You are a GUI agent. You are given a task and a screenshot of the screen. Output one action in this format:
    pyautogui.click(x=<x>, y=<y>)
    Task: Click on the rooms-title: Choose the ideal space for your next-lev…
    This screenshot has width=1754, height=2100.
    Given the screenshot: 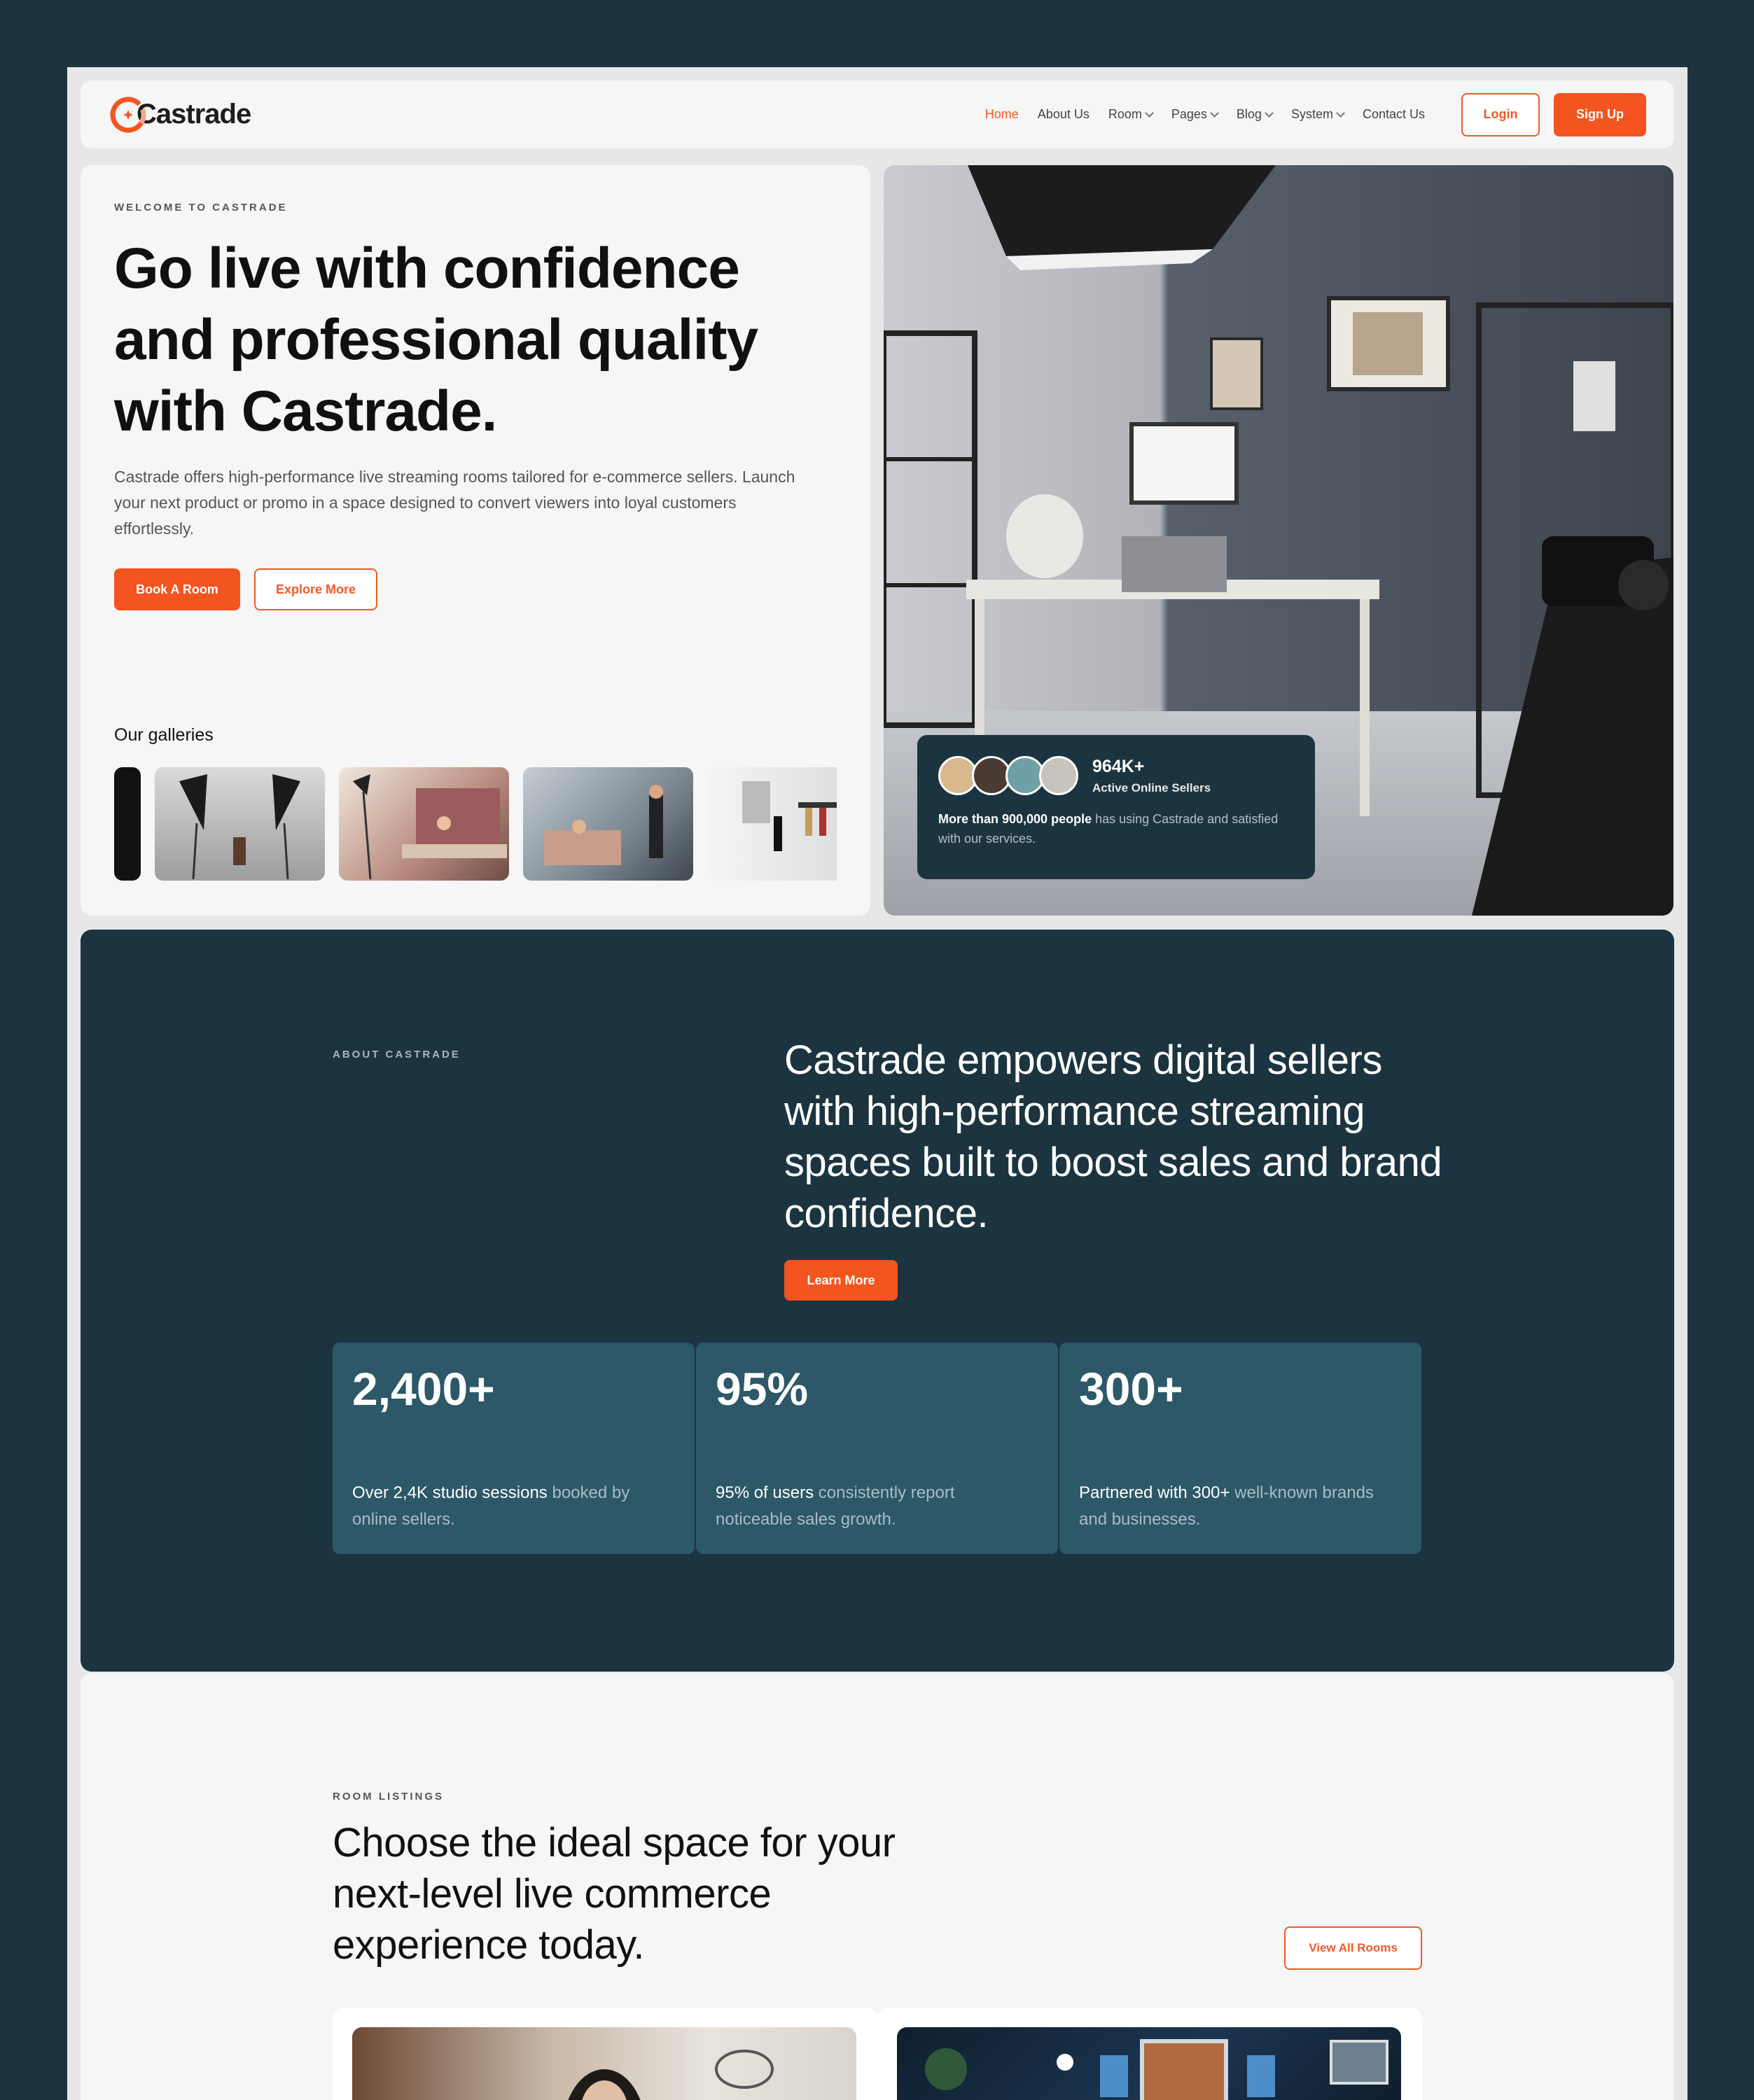 What is the action you would take?
    pyautogui.click(x=614, y=1894)
    